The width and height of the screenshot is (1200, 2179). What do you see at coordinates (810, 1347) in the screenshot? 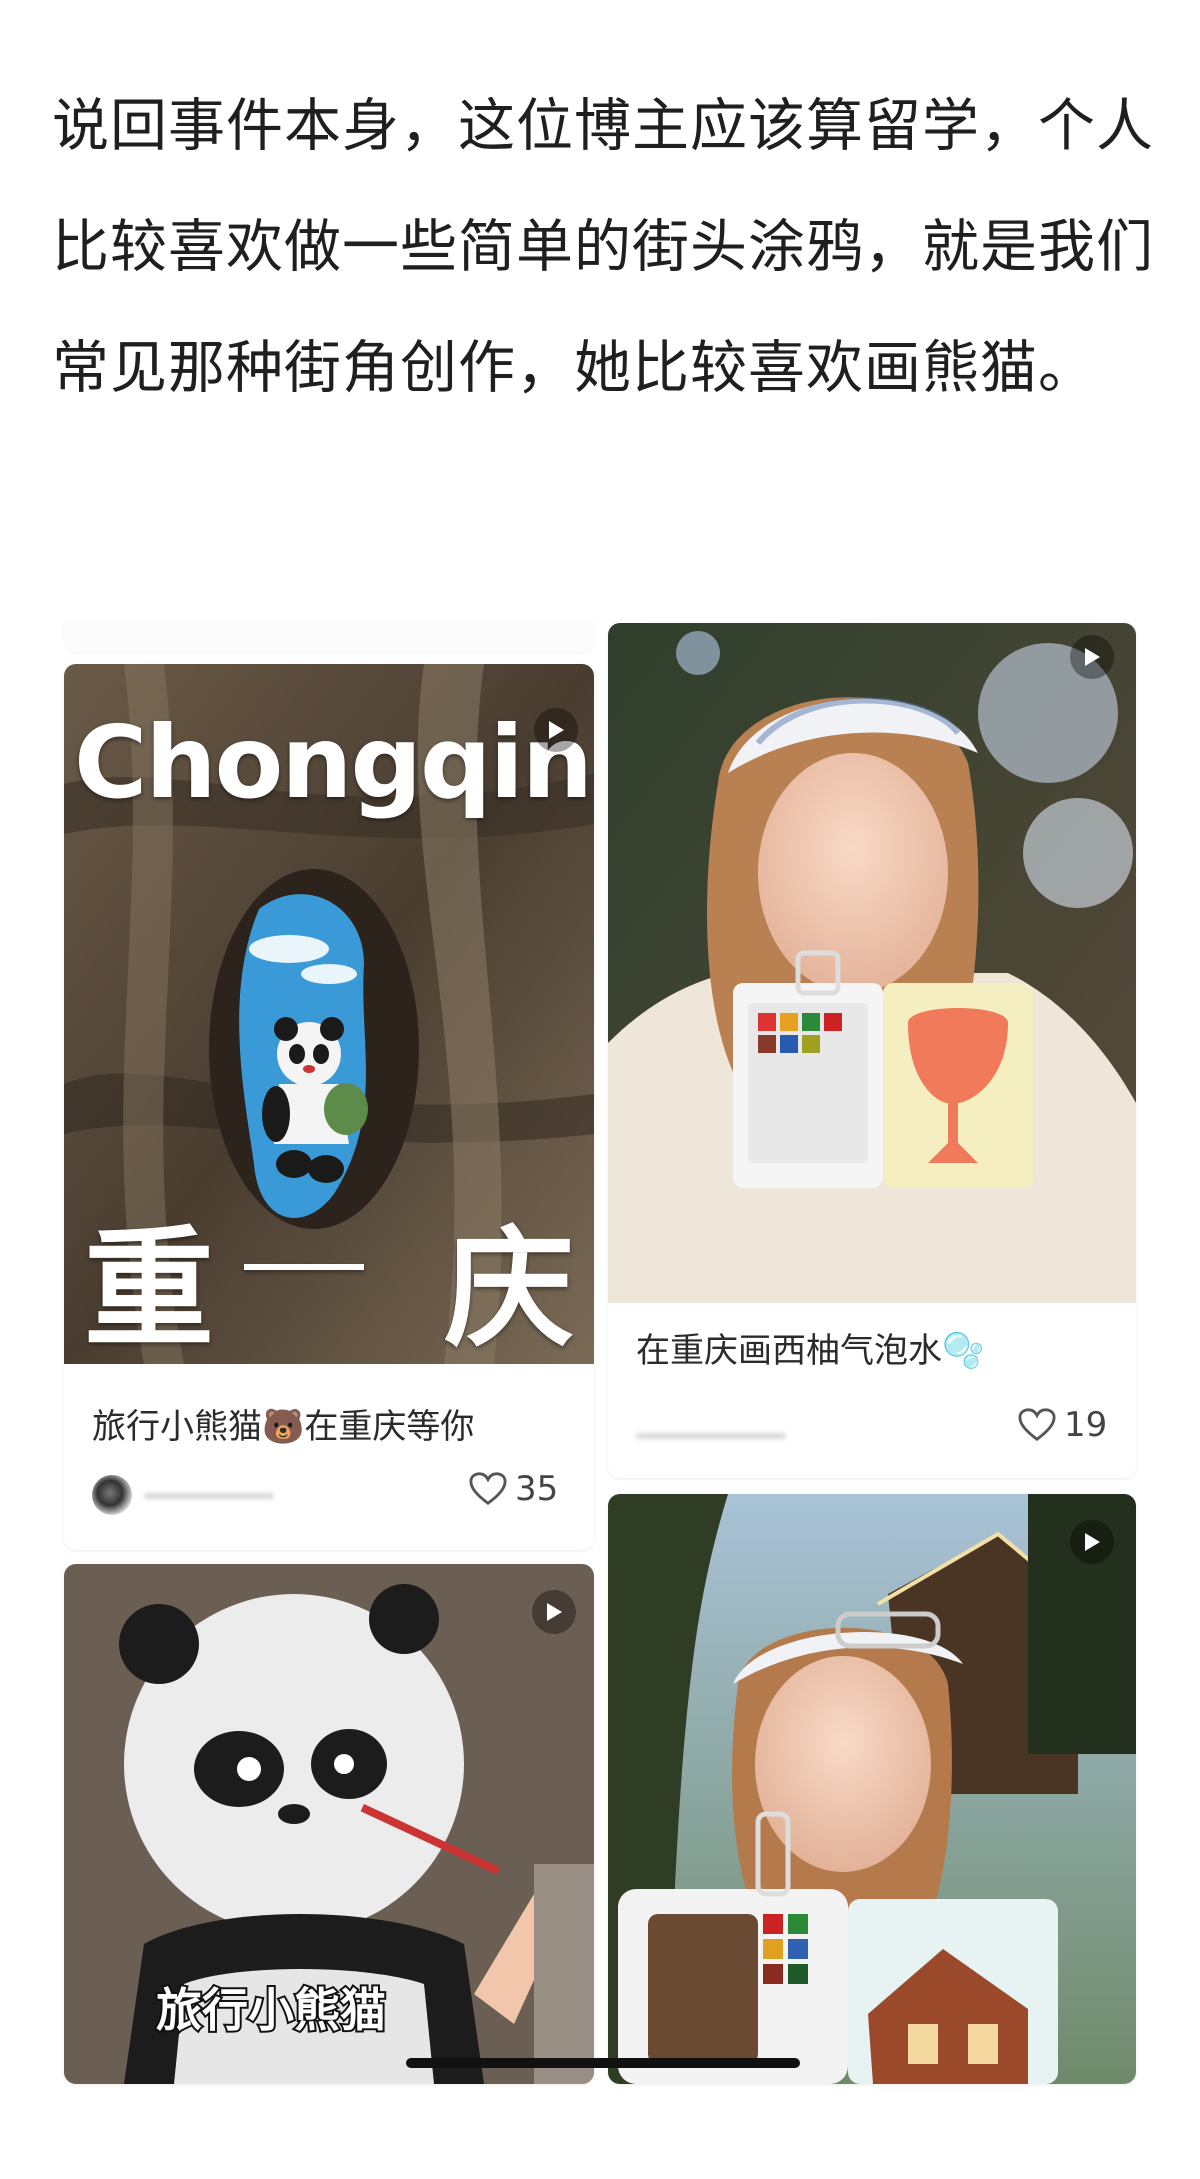
I see `card-title: 在重庆画西柚气泡水🫧` at bounding box center [810, 1347].